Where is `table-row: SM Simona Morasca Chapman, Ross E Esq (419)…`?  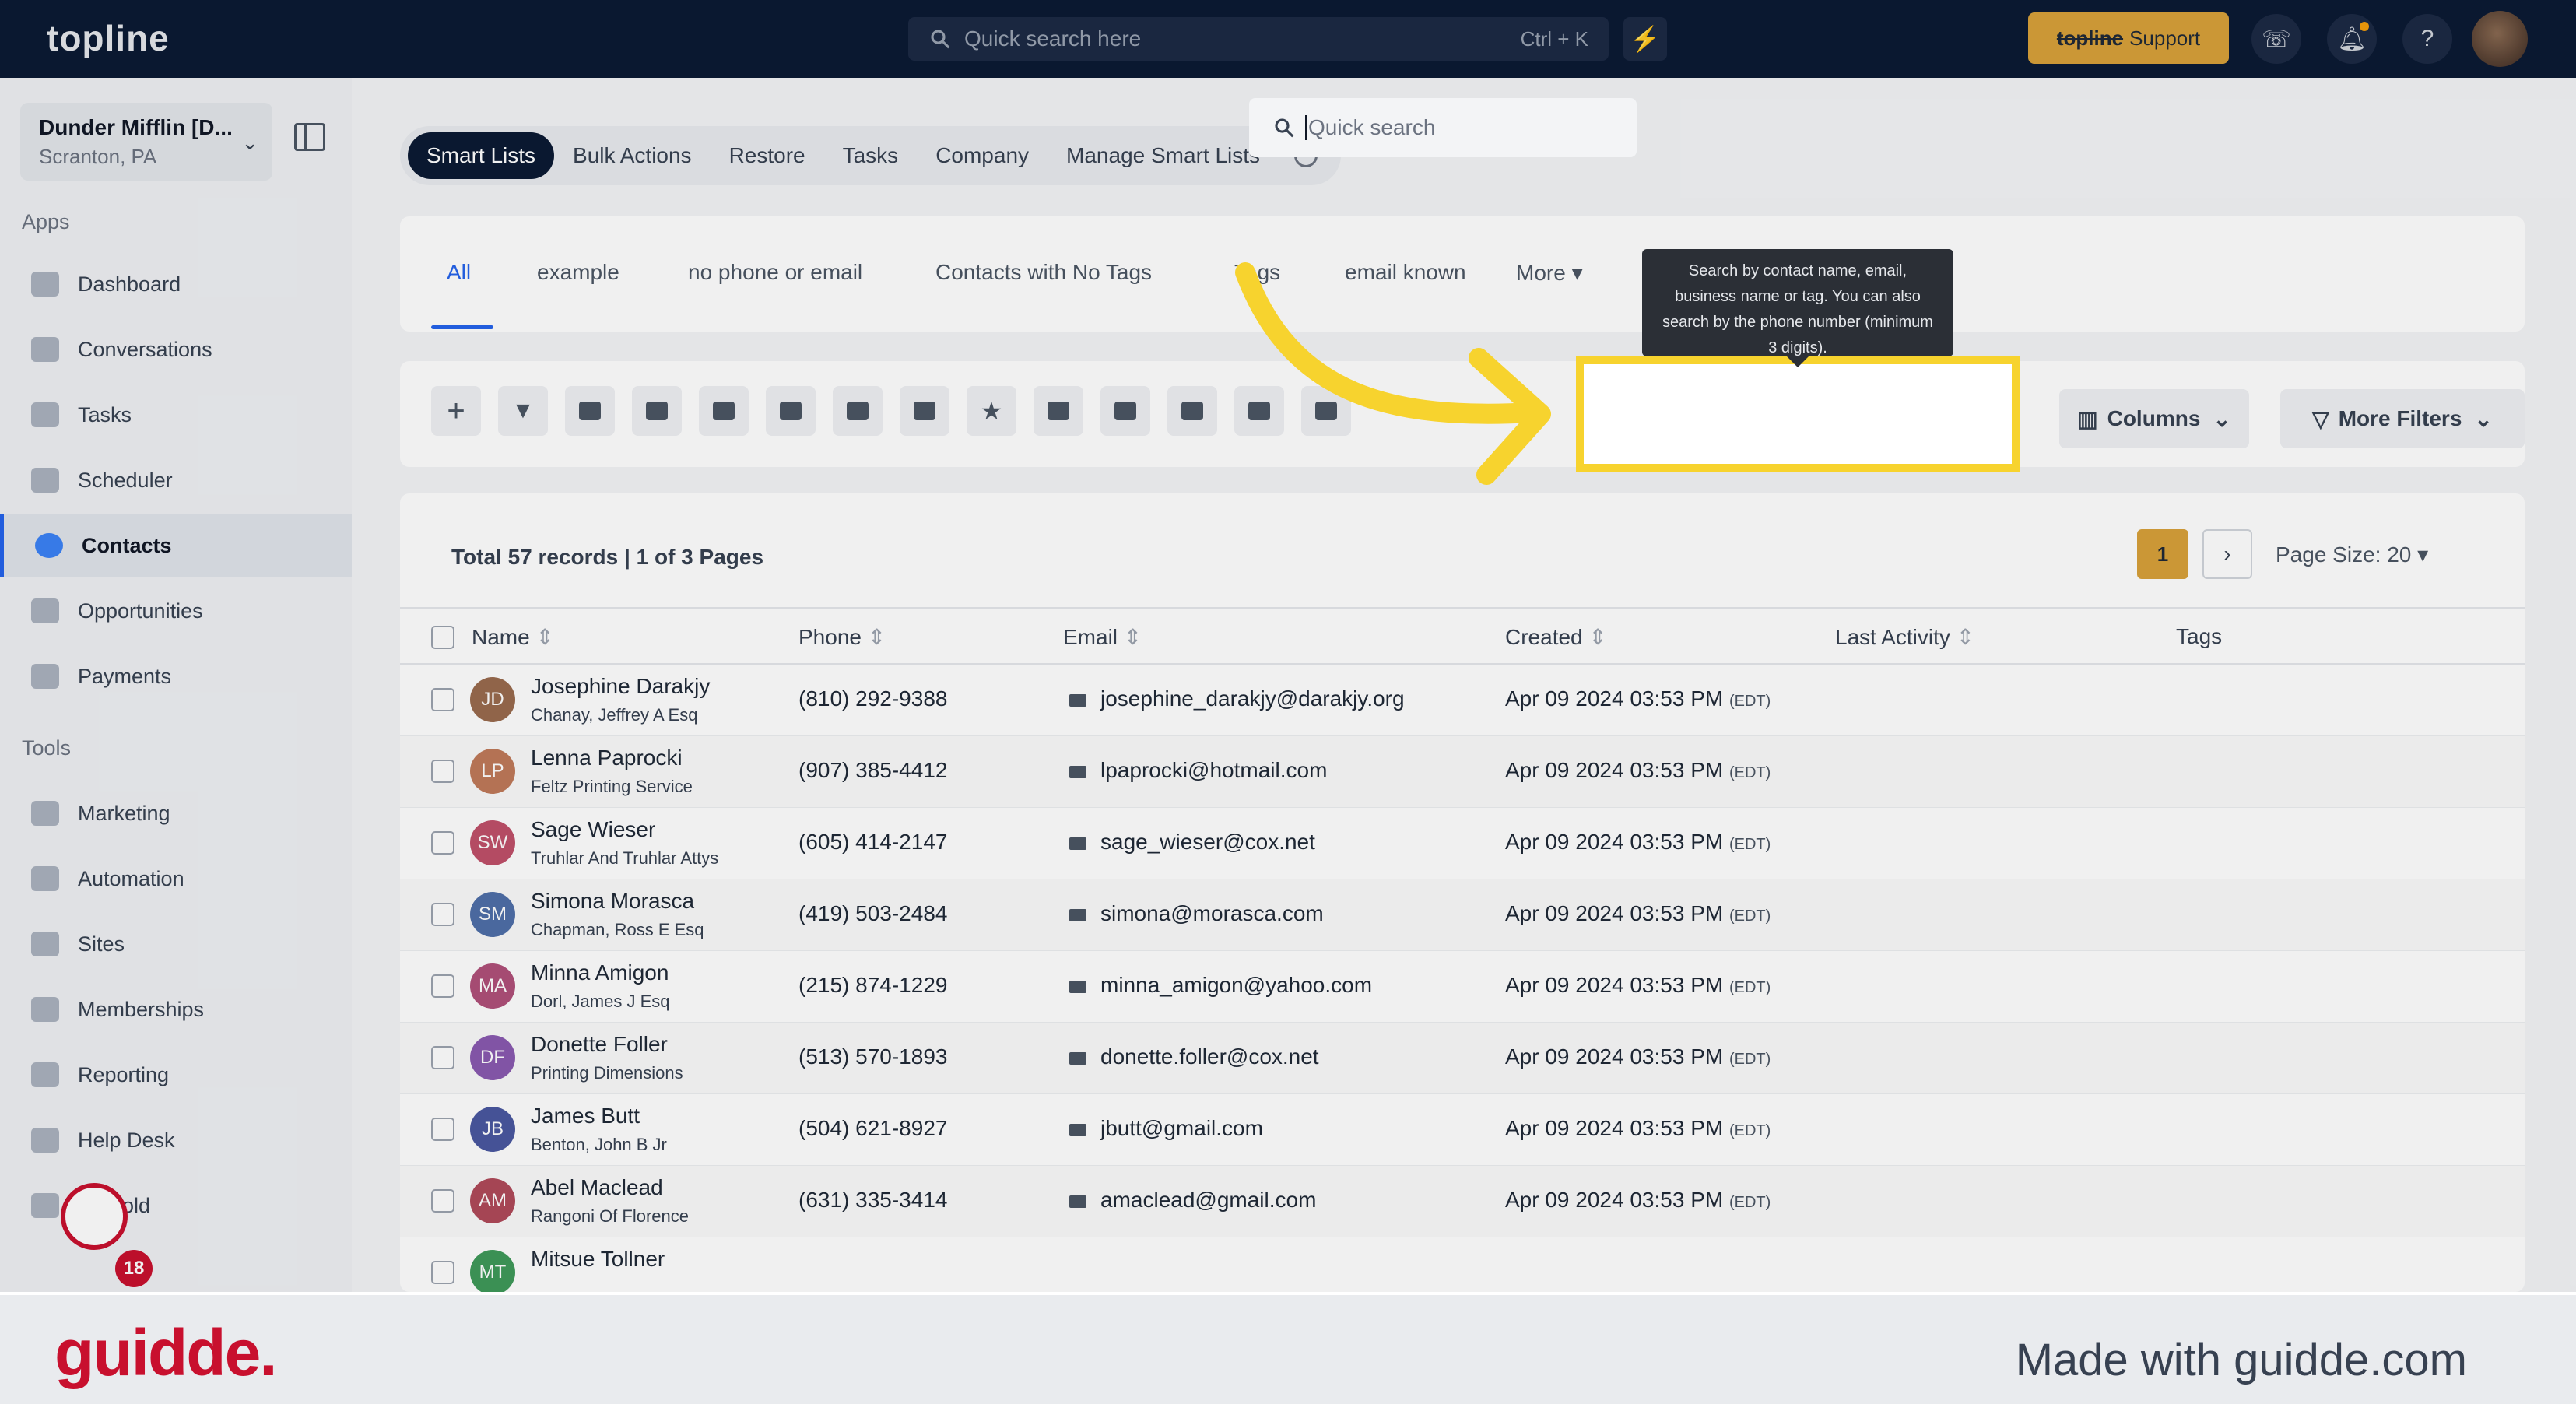
table-row: SM Simona Morasca Chapman, Ross E Esq (419)… is located at coordinates (1463, 915).